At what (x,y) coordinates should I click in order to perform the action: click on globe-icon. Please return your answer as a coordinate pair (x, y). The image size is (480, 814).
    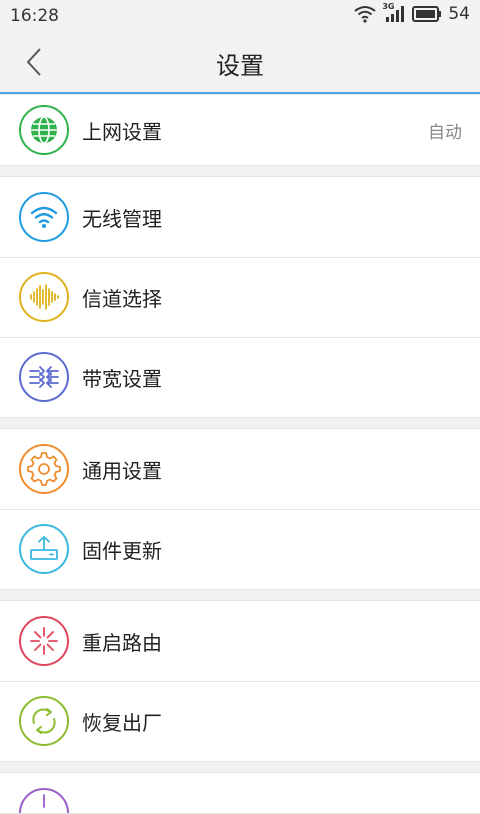
    Looking at the image, I should click on (44, 130).